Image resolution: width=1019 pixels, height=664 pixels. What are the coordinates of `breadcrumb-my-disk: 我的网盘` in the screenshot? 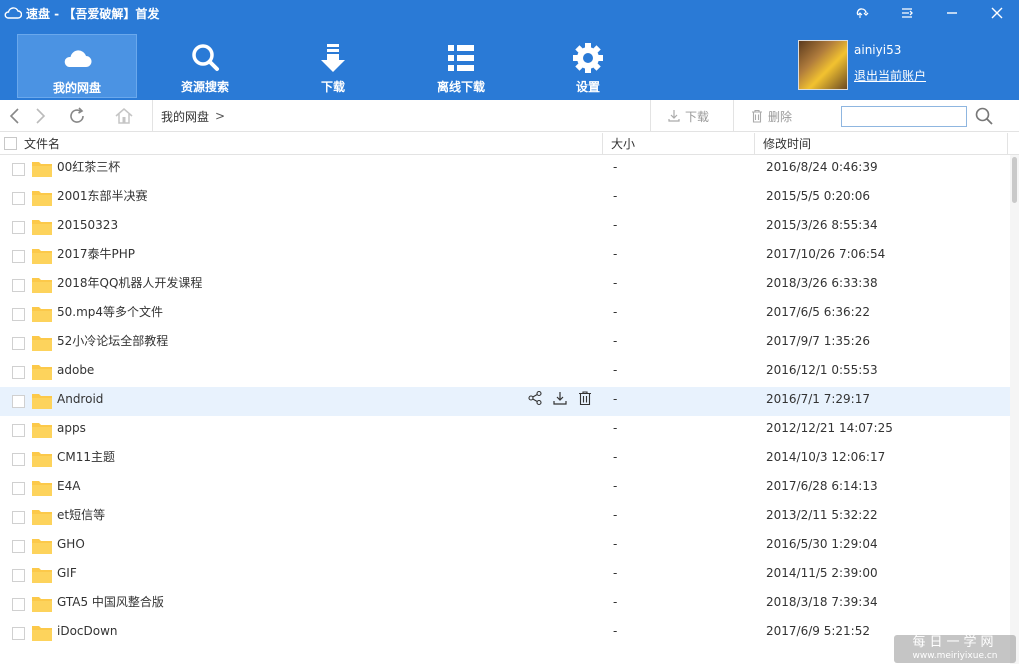 It's located at (185, 116).